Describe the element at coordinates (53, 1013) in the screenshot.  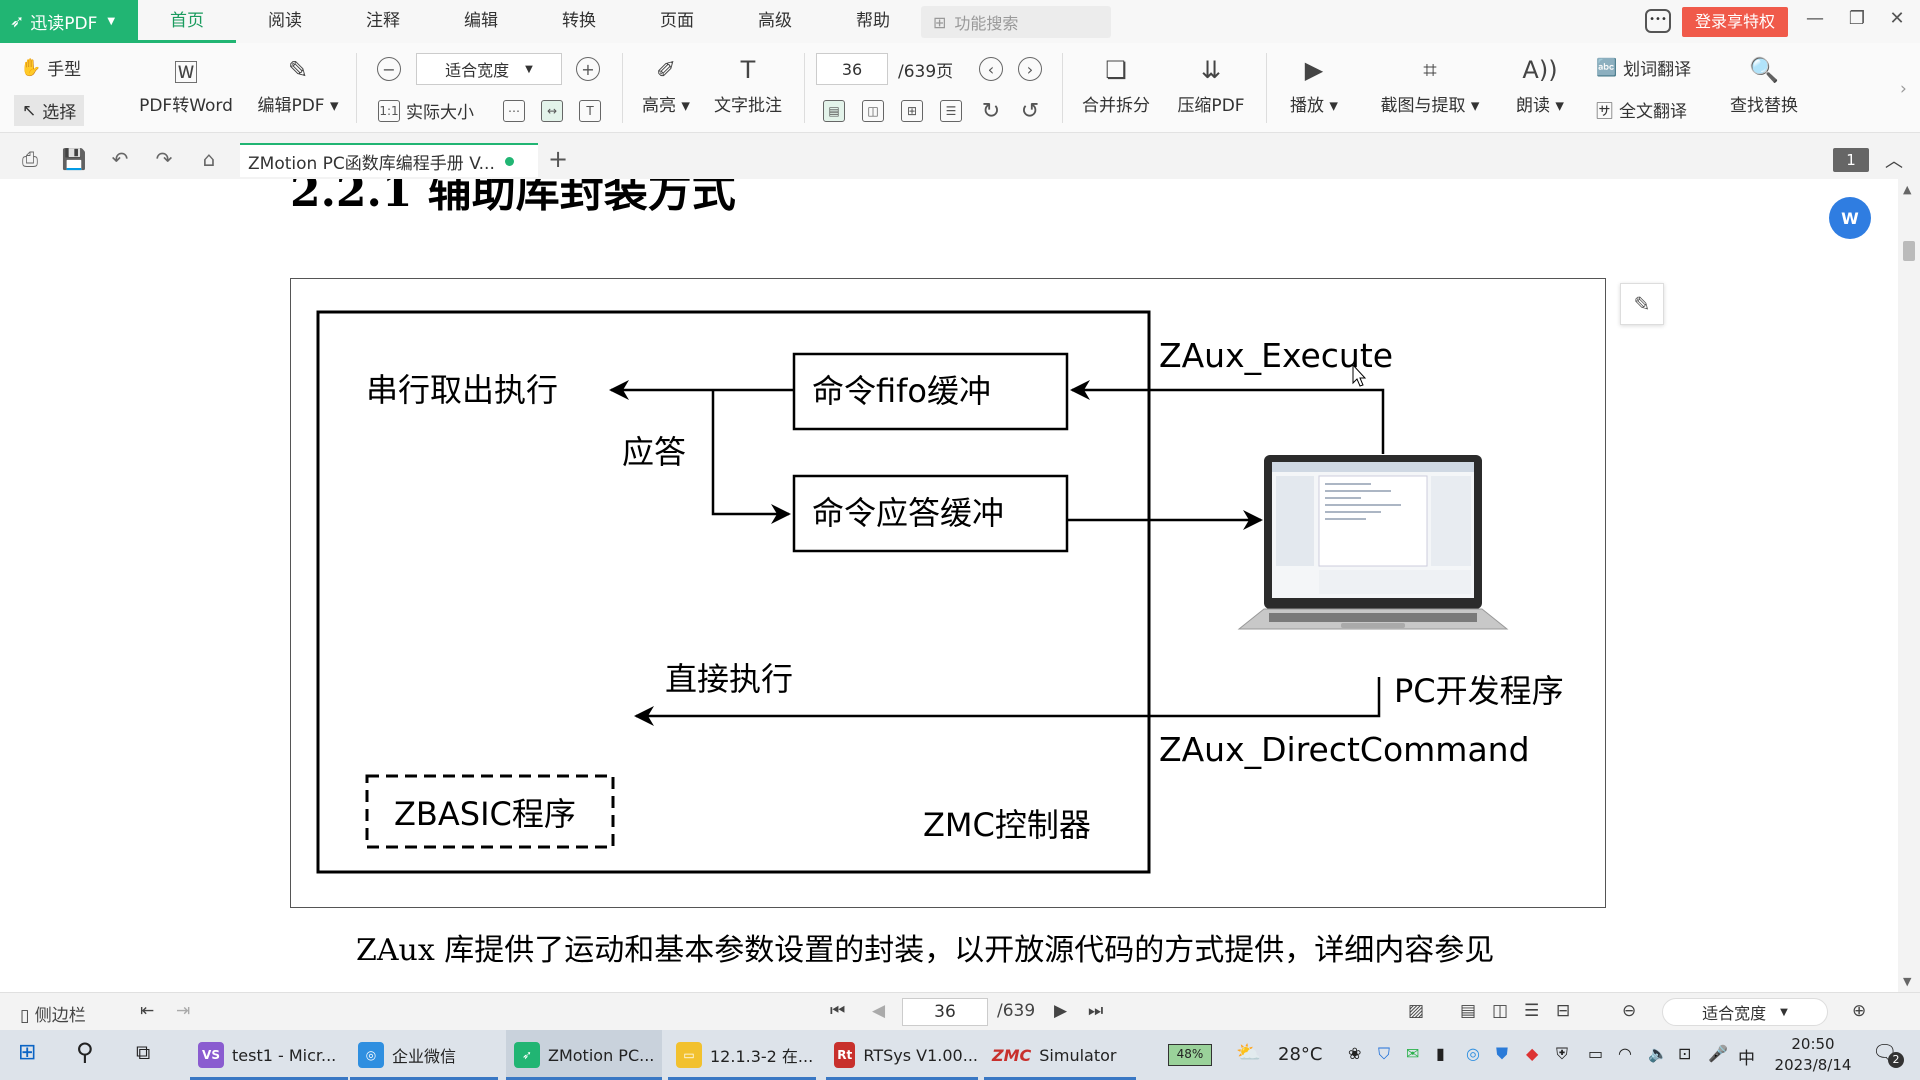
I see `sidebar-toggle-button: ▯ 侧边栏` at that location.